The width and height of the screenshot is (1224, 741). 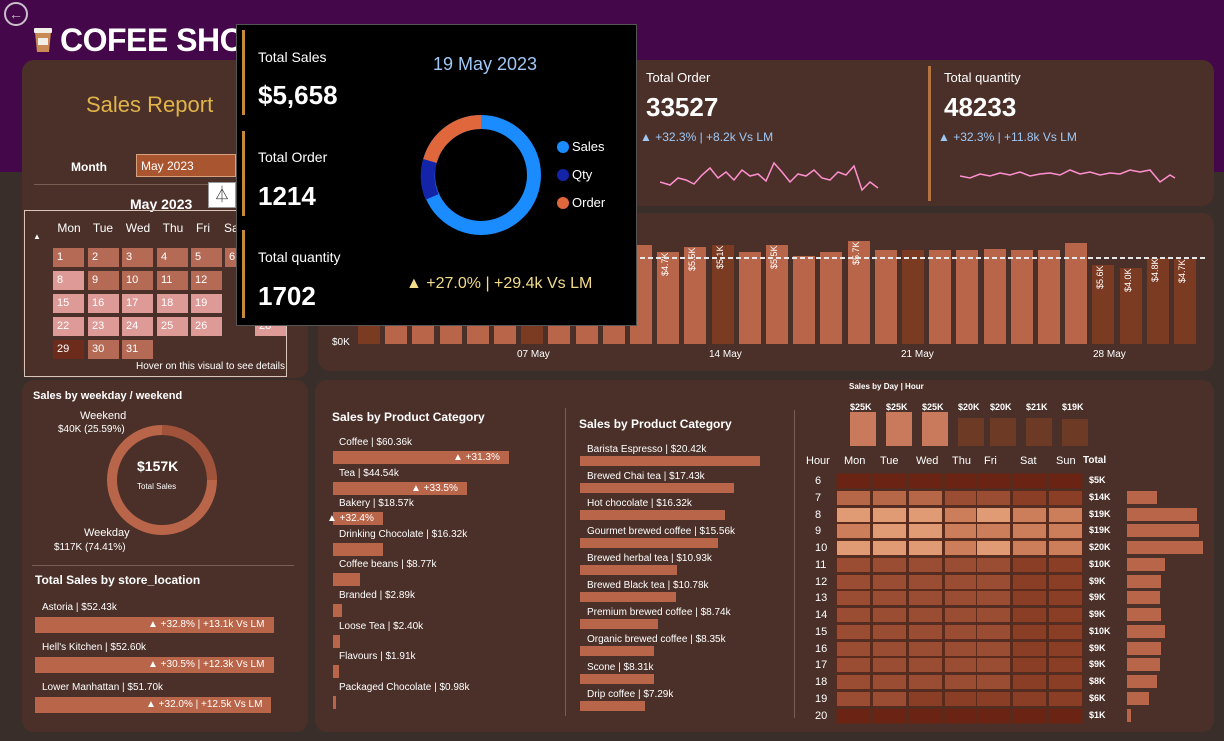 I want to click on calendar-day: 5, so click(x=206, y=257).